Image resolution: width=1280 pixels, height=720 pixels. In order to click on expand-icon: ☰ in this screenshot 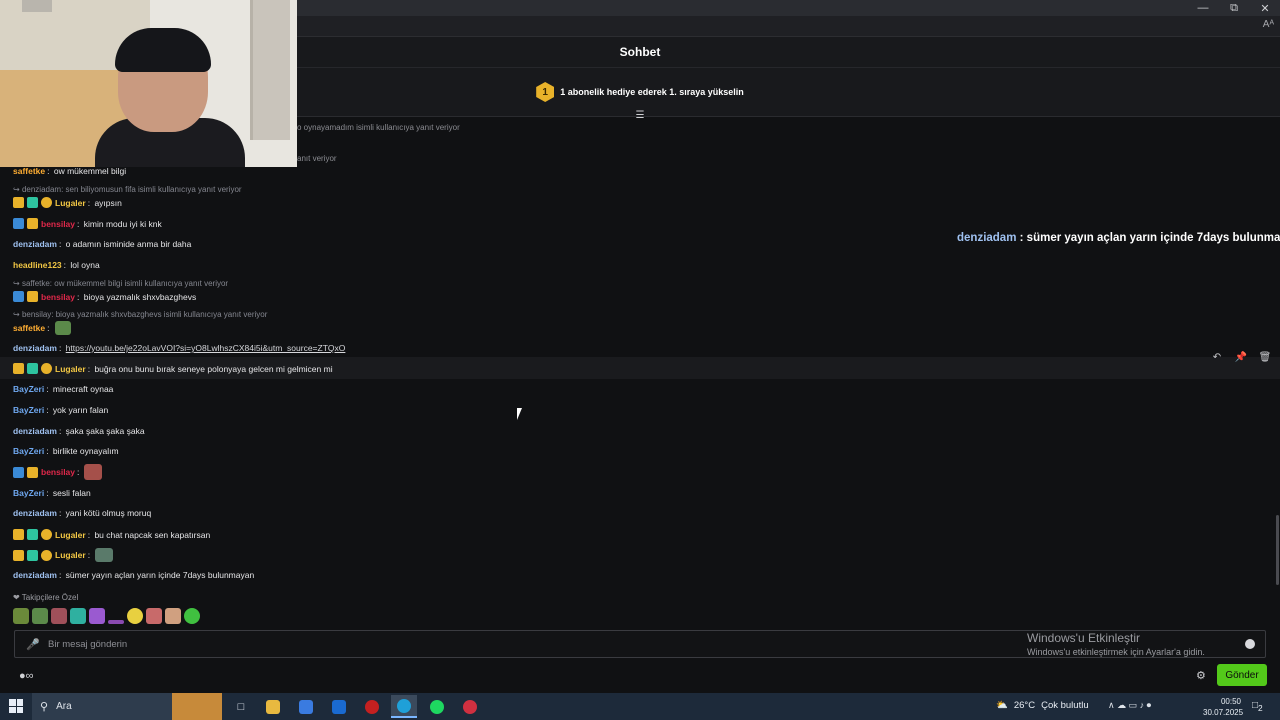, I will do `click(640, 115)`.